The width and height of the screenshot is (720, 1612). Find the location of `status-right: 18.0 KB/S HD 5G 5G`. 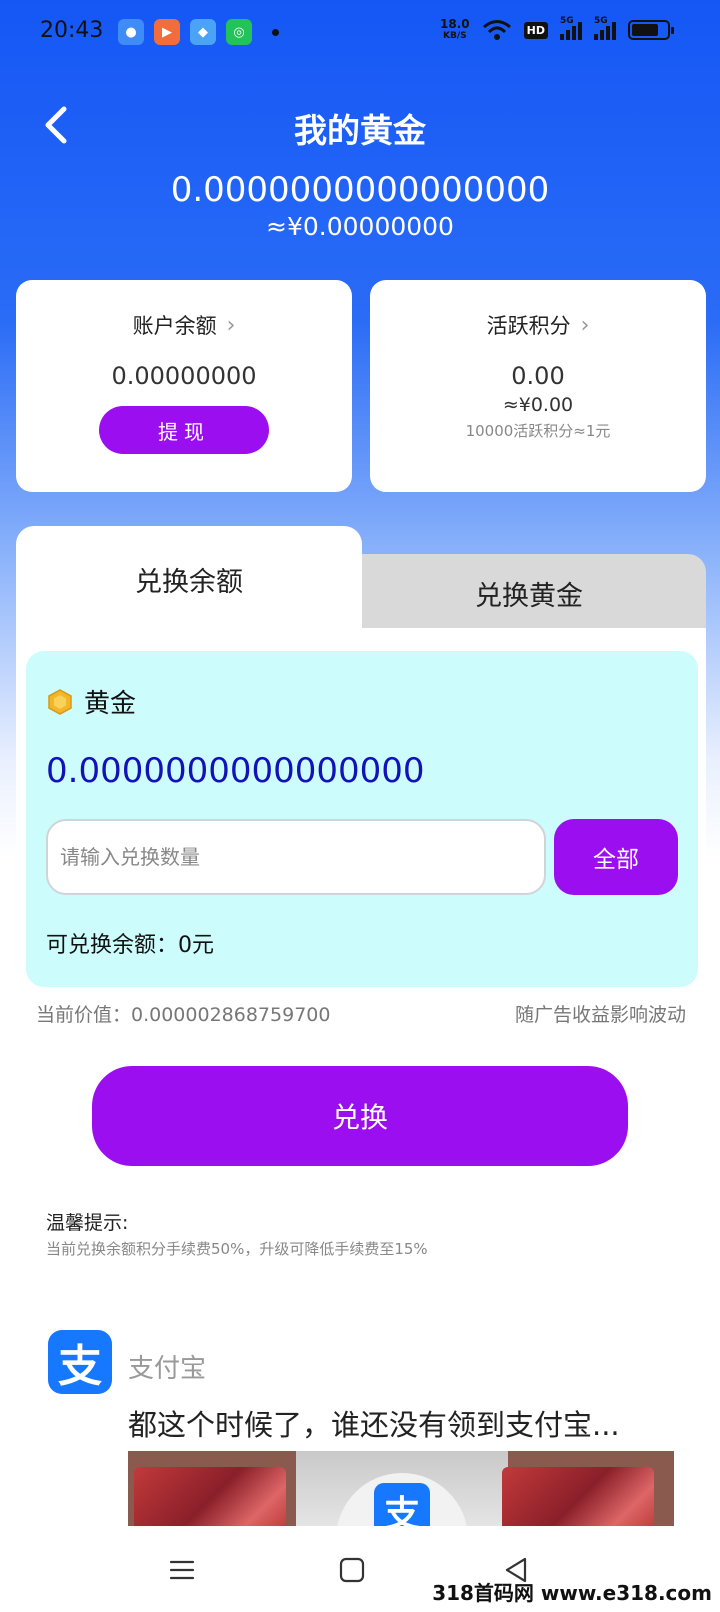

status-right: 18.0 KB/S HD 5G 5G is located at coordinates (557, 29).